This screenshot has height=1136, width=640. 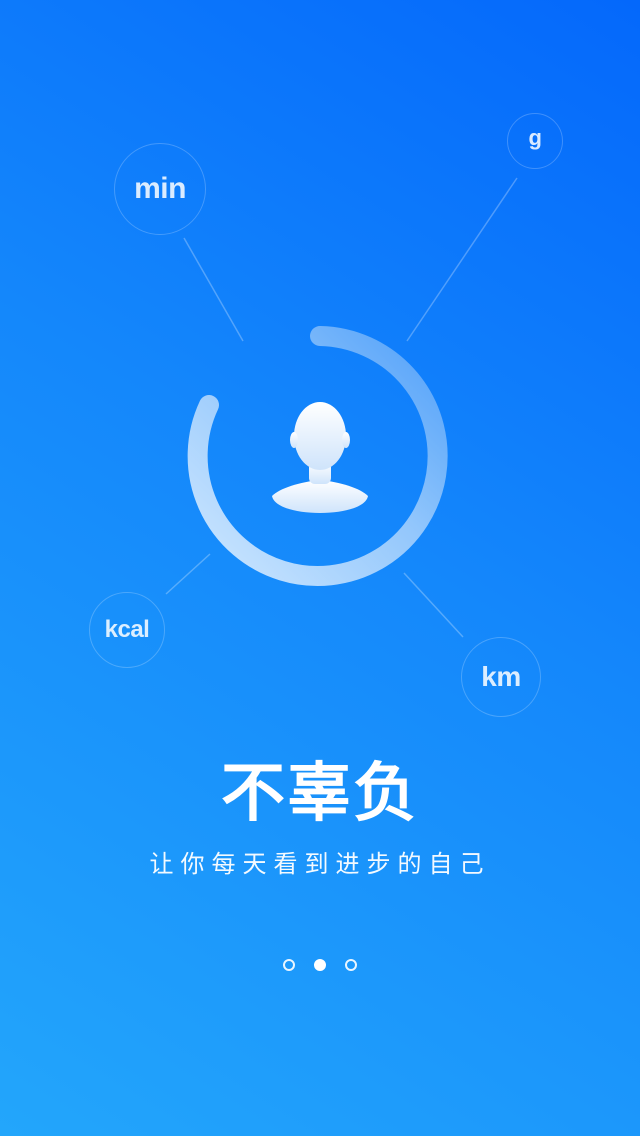 I want to click on unit-label-kcal: kcal, so click(x=127, y=629).